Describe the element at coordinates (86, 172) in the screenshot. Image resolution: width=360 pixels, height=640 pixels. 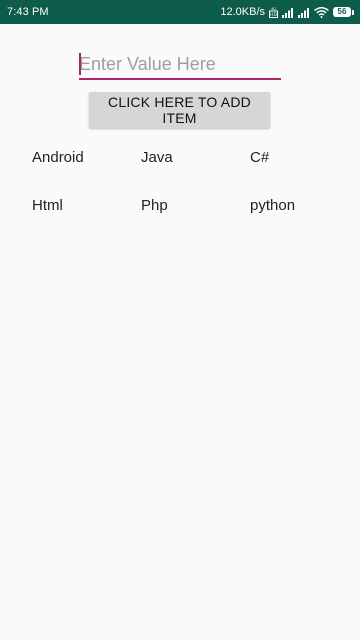
I see `grid-item: Android` at that location.